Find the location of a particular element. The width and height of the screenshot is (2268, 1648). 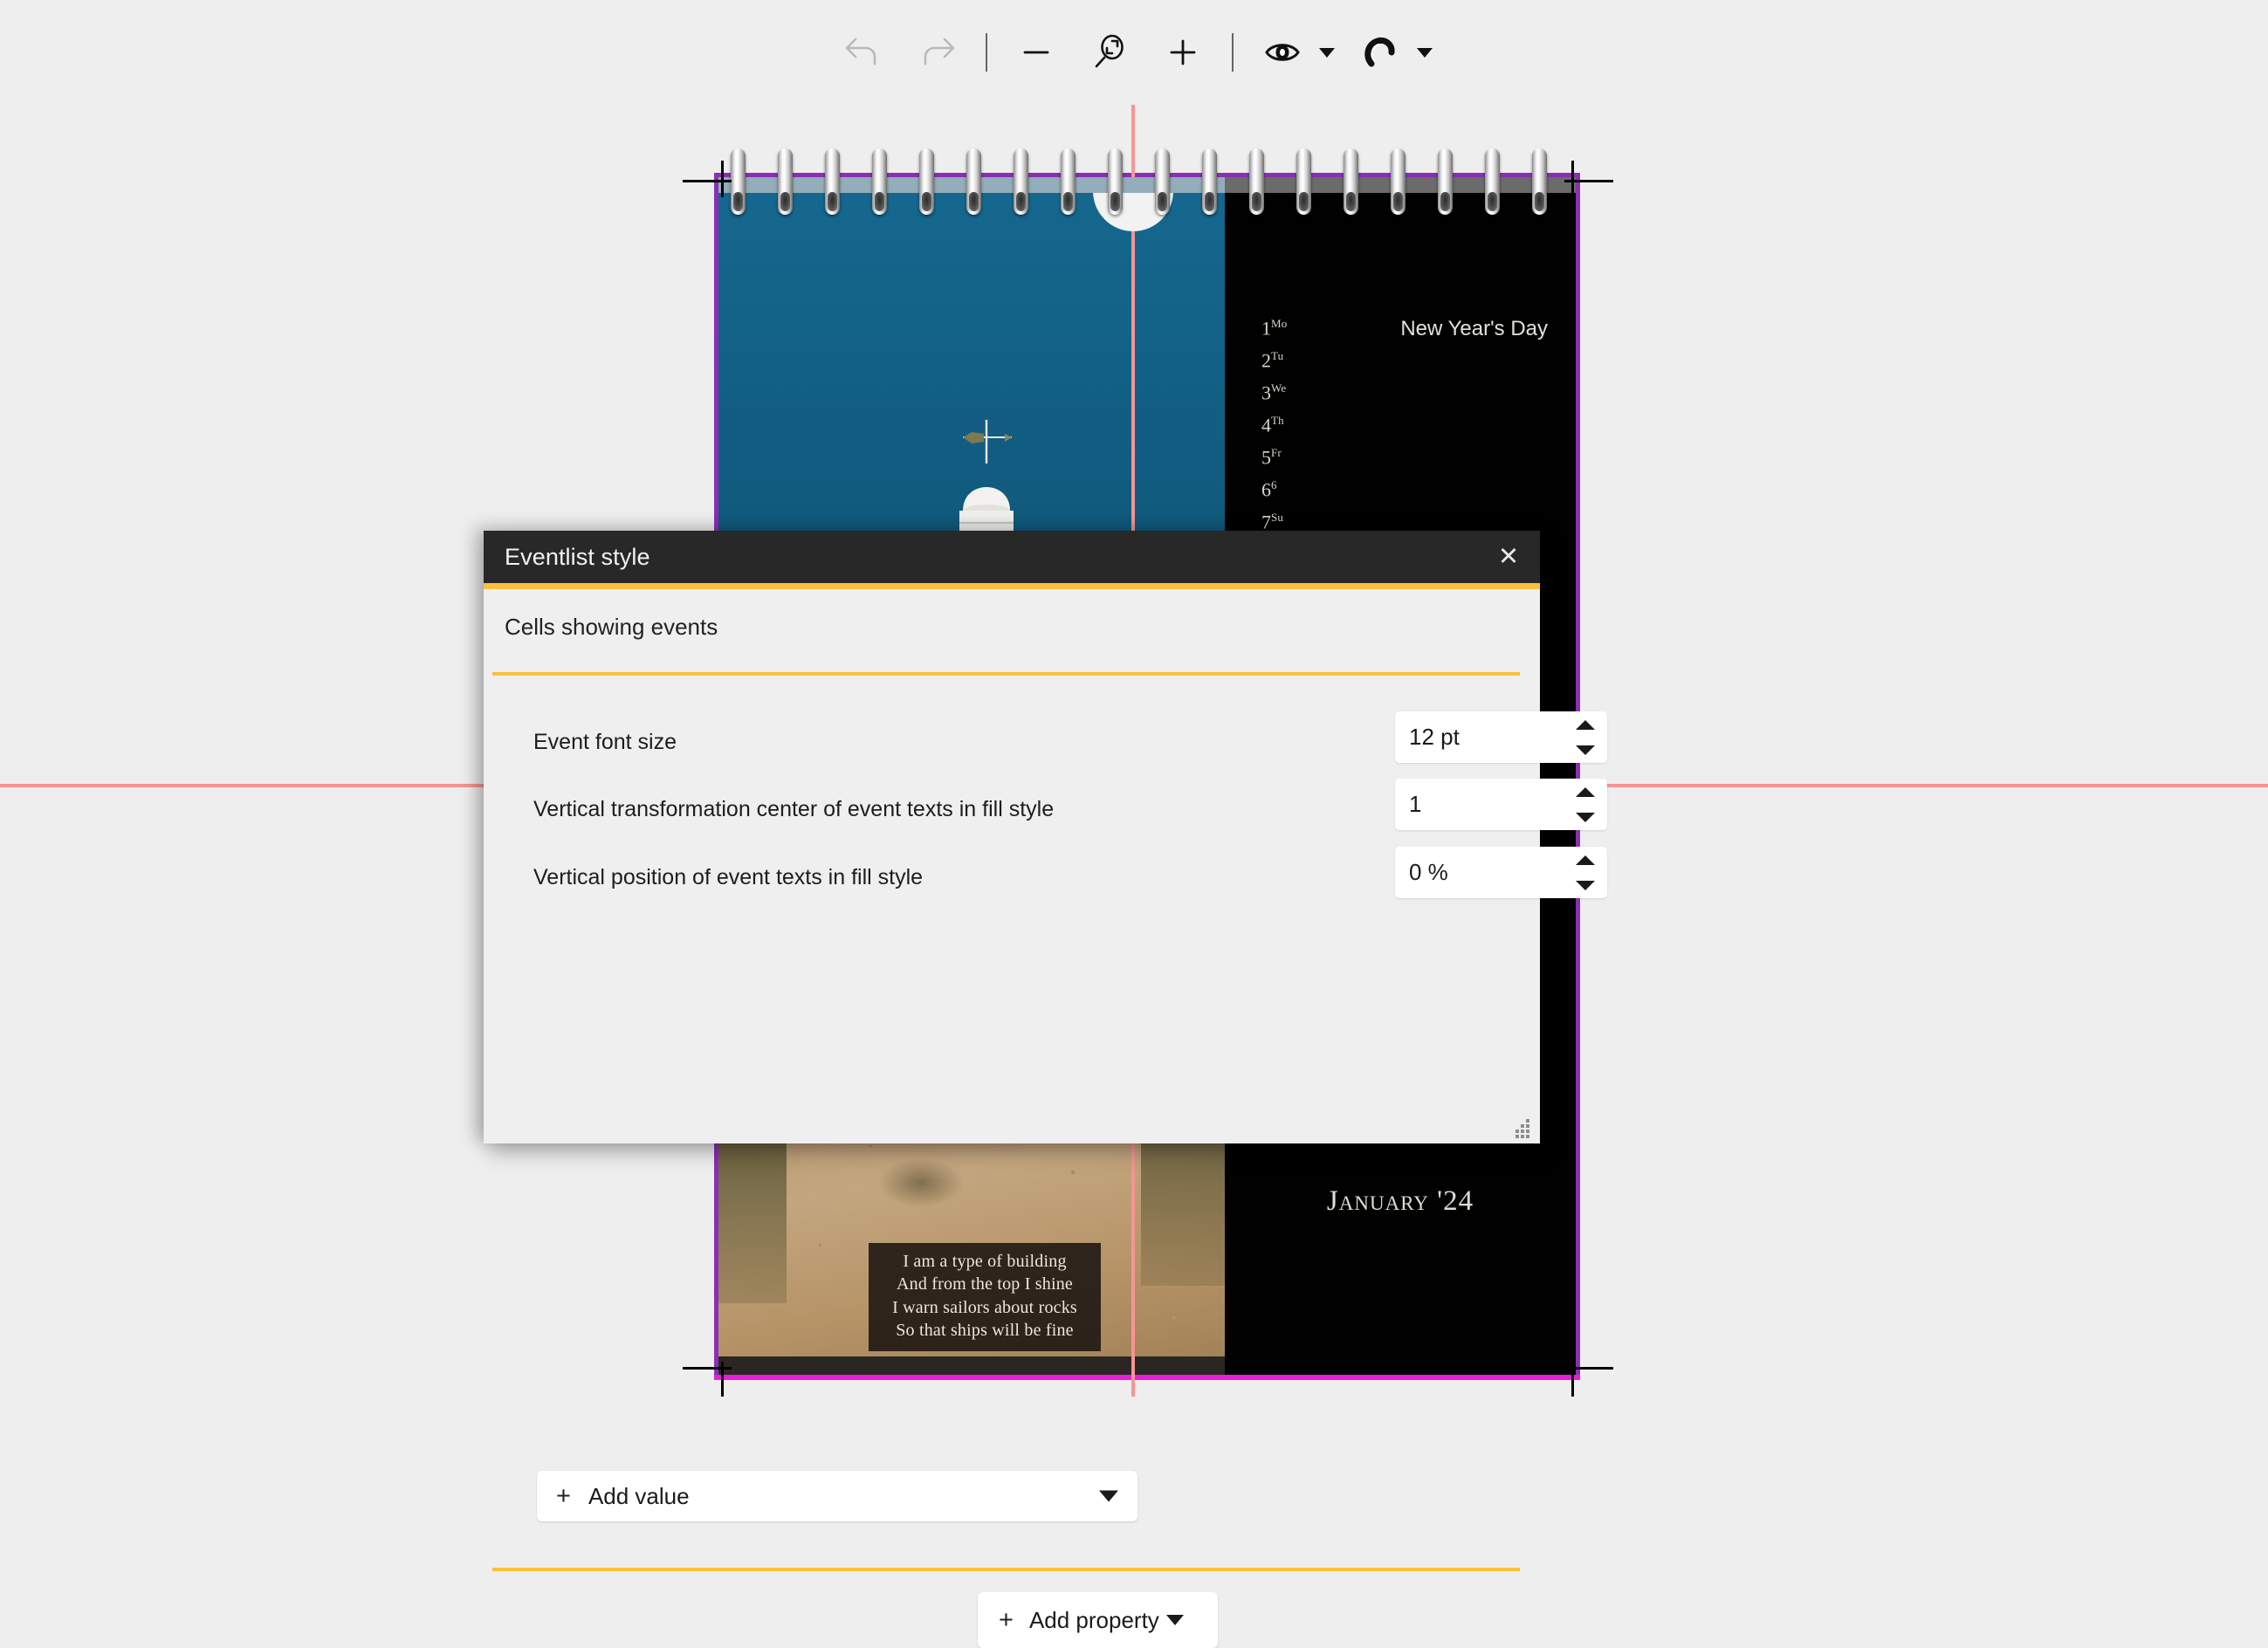

eventlist-date: 2Tu is located at coordinates (1272, 360).